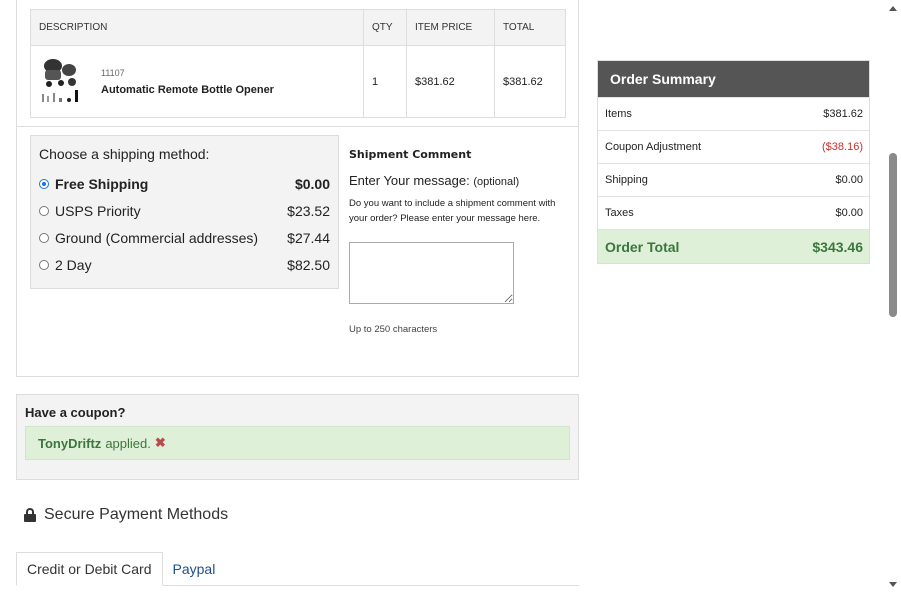 This screenshot has width=901, height=593. Describe the element at coordinates (136, 514) in the screenshot. I see `secure-payment-title: Secure Payment Methods` at that location.